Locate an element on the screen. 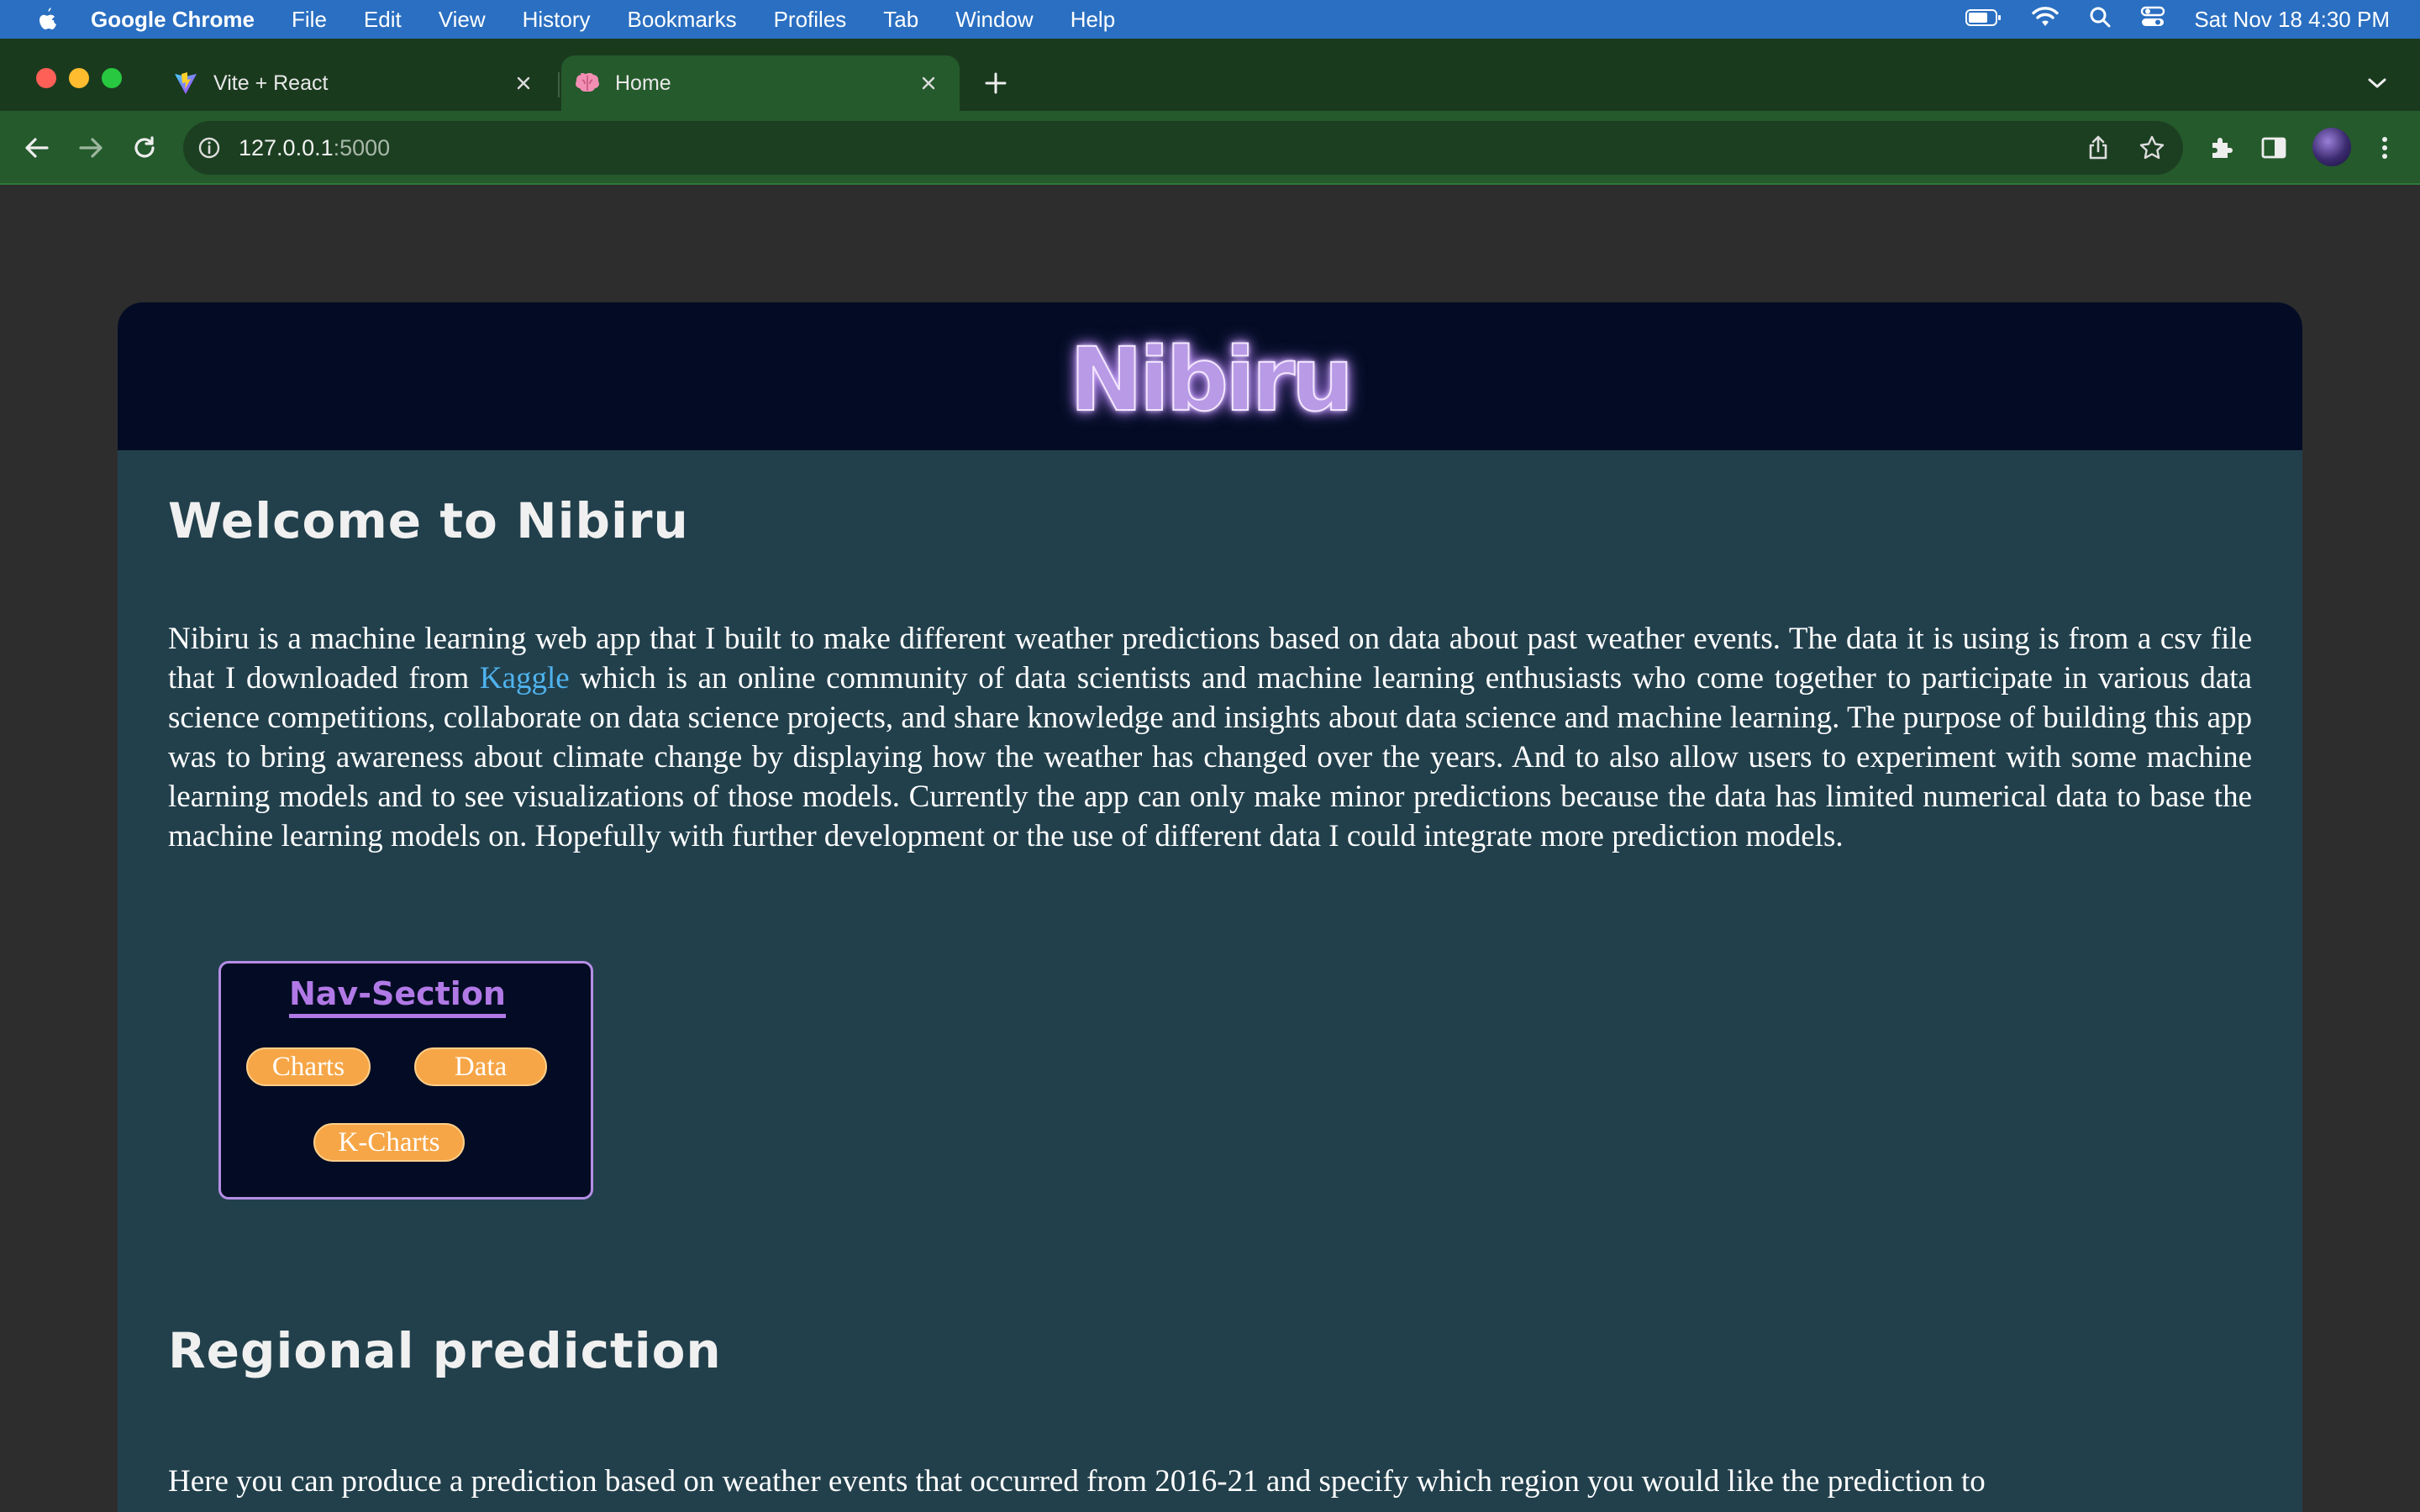 The image size is (2420, 1512). tab-title: Home is located at coordinates (643, 83).